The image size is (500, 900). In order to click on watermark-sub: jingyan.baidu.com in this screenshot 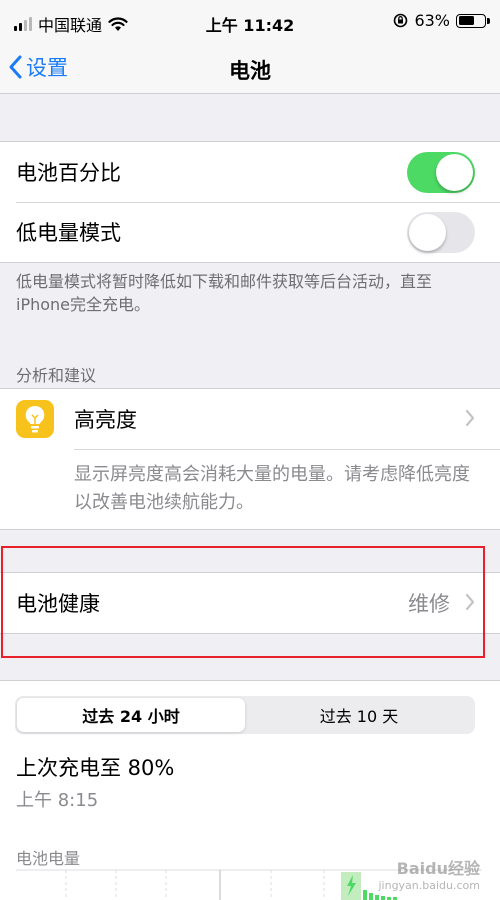, I will do `click(429, 885)`.